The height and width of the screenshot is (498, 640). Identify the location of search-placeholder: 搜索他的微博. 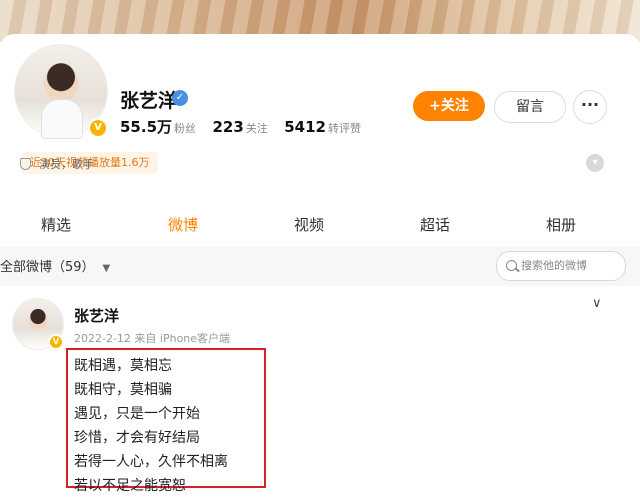
(554, 265).